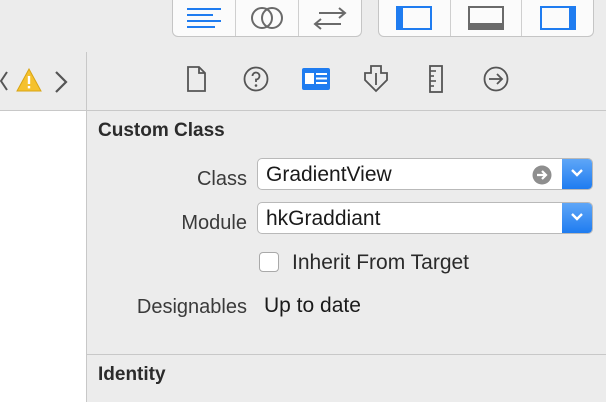 This screenshot has width=606, height=402. I want to click on tab-size-inspector, so click(436, 81).